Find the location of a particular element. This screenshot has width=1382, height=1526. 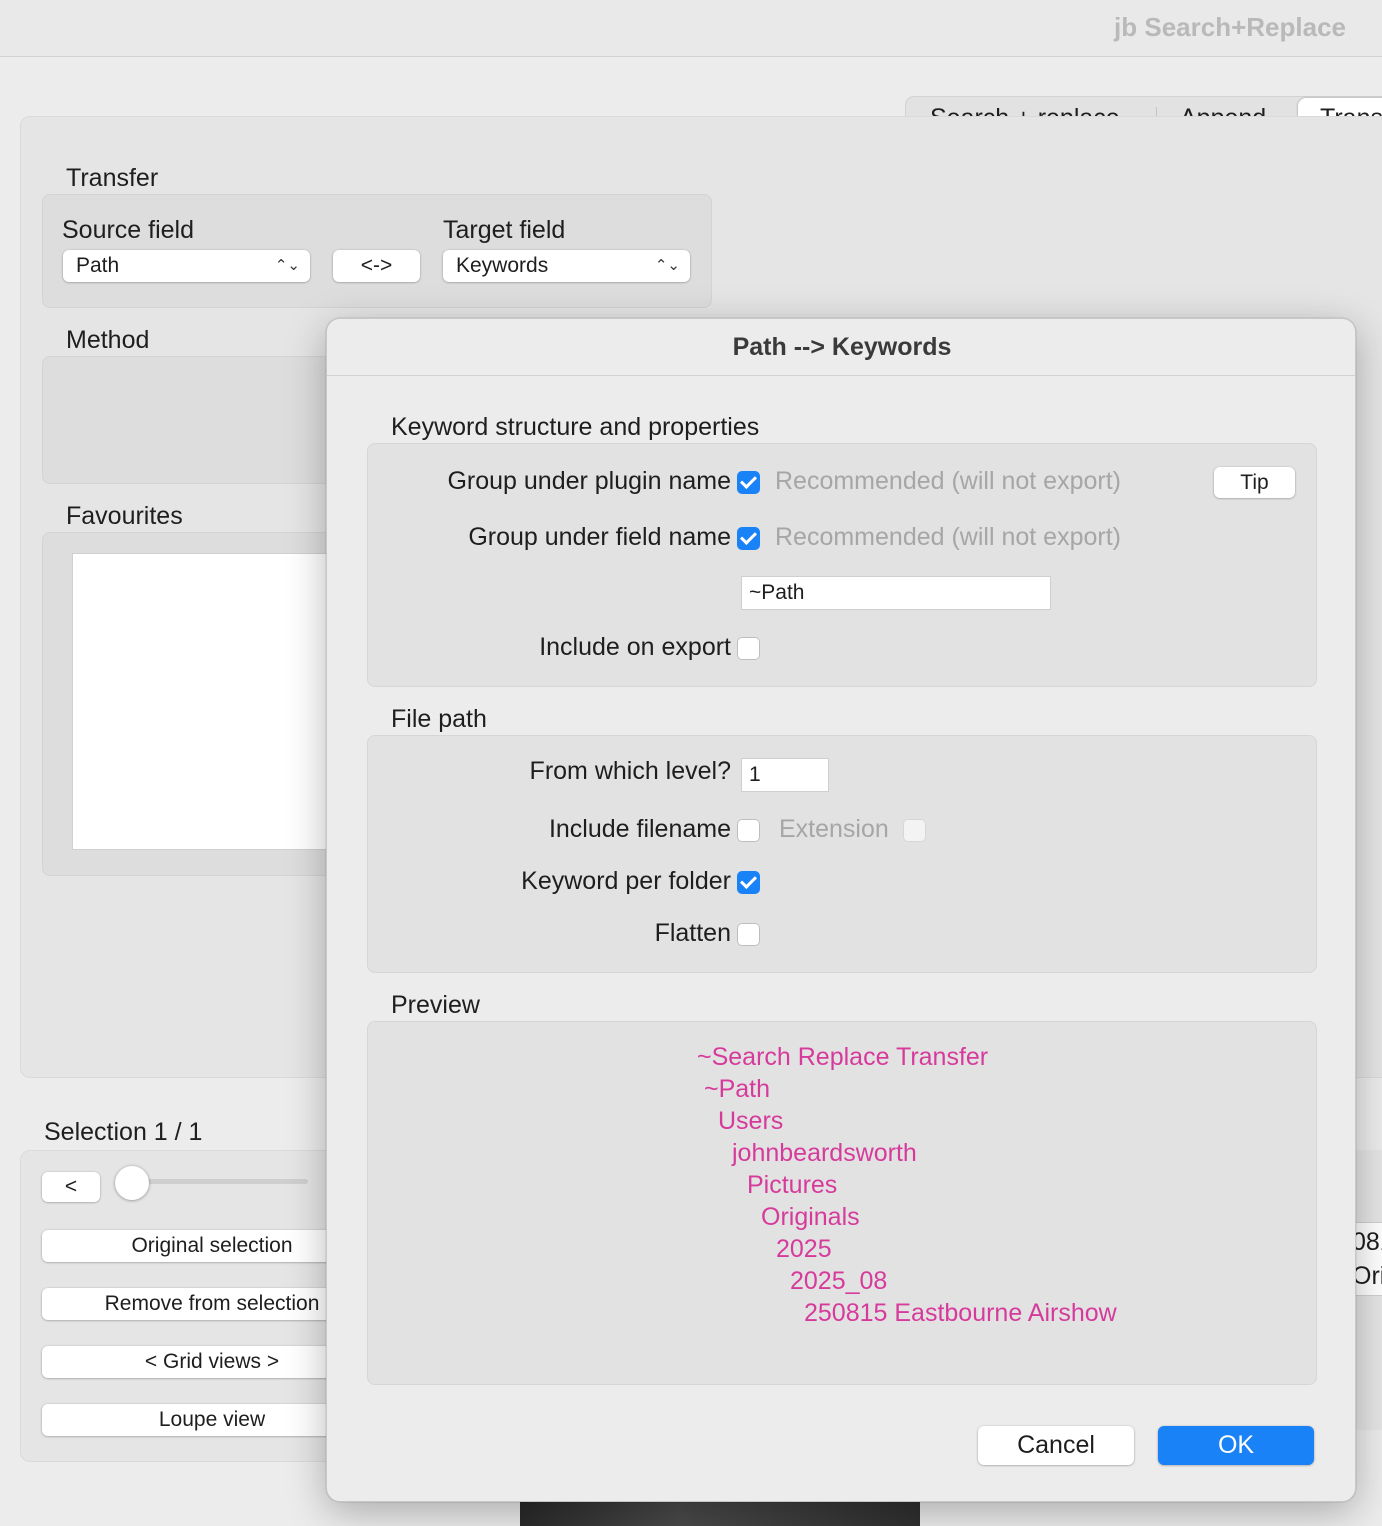

window-title: jb Search+Replace is located at coordinates (1230, 27).